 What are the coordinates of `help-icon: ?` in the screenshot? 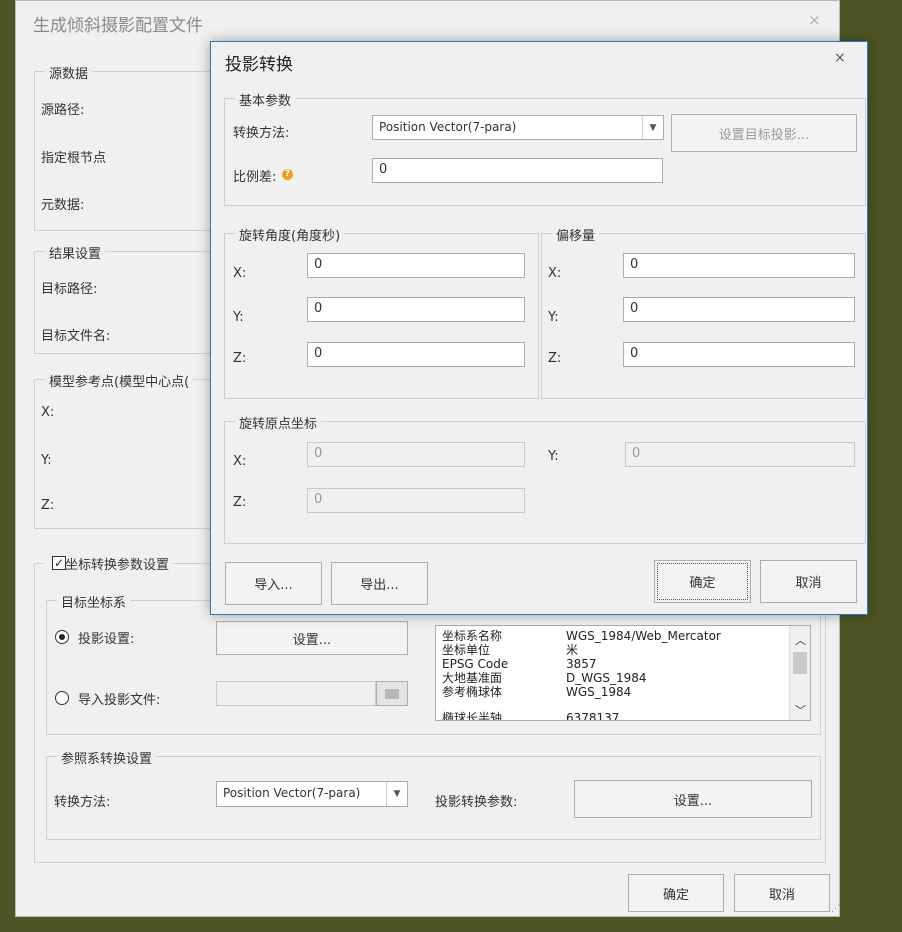 It's located at (287, 174).